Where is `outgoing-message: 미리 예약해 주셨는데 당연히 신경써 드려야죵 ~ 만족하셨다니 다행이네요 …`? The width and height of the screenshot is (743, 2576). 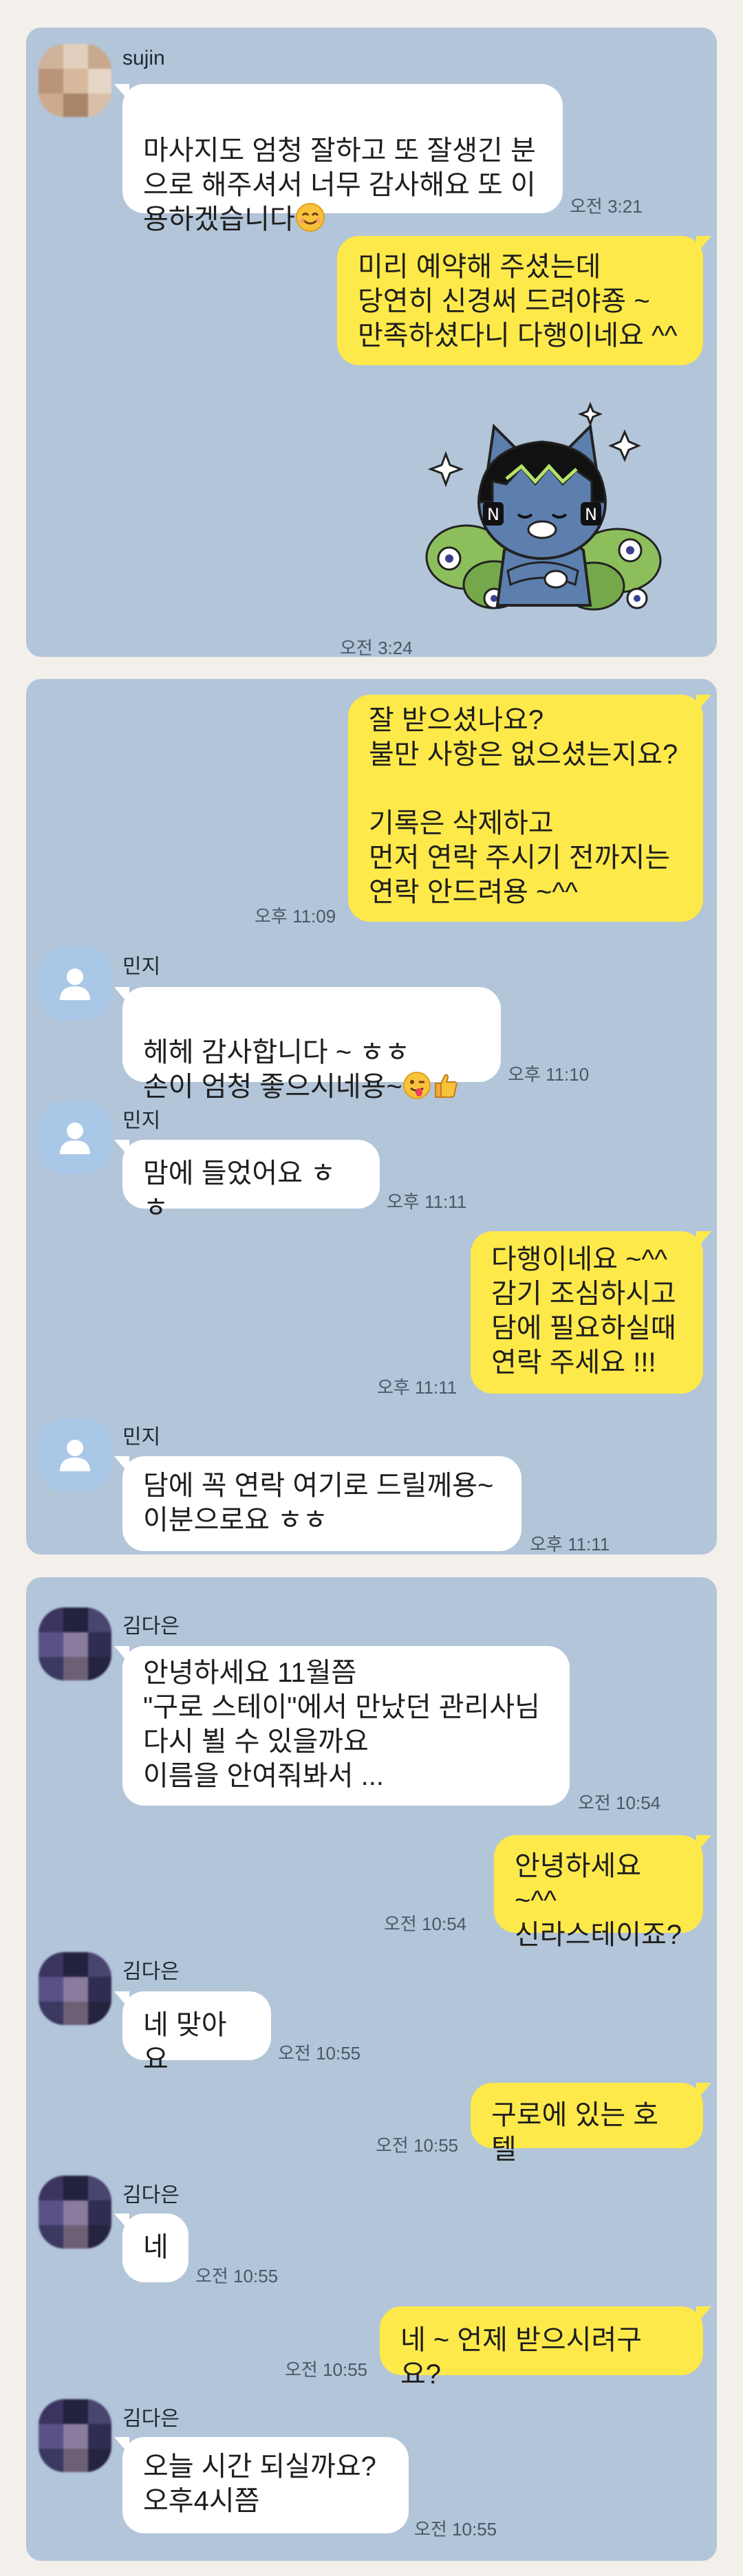 outgoing-message: 미리 예약해 주셨는데 당연히 신경써 드려야죵 ~ 만족하셨다니 다행이네요 … is located at coordinates (524, 300).